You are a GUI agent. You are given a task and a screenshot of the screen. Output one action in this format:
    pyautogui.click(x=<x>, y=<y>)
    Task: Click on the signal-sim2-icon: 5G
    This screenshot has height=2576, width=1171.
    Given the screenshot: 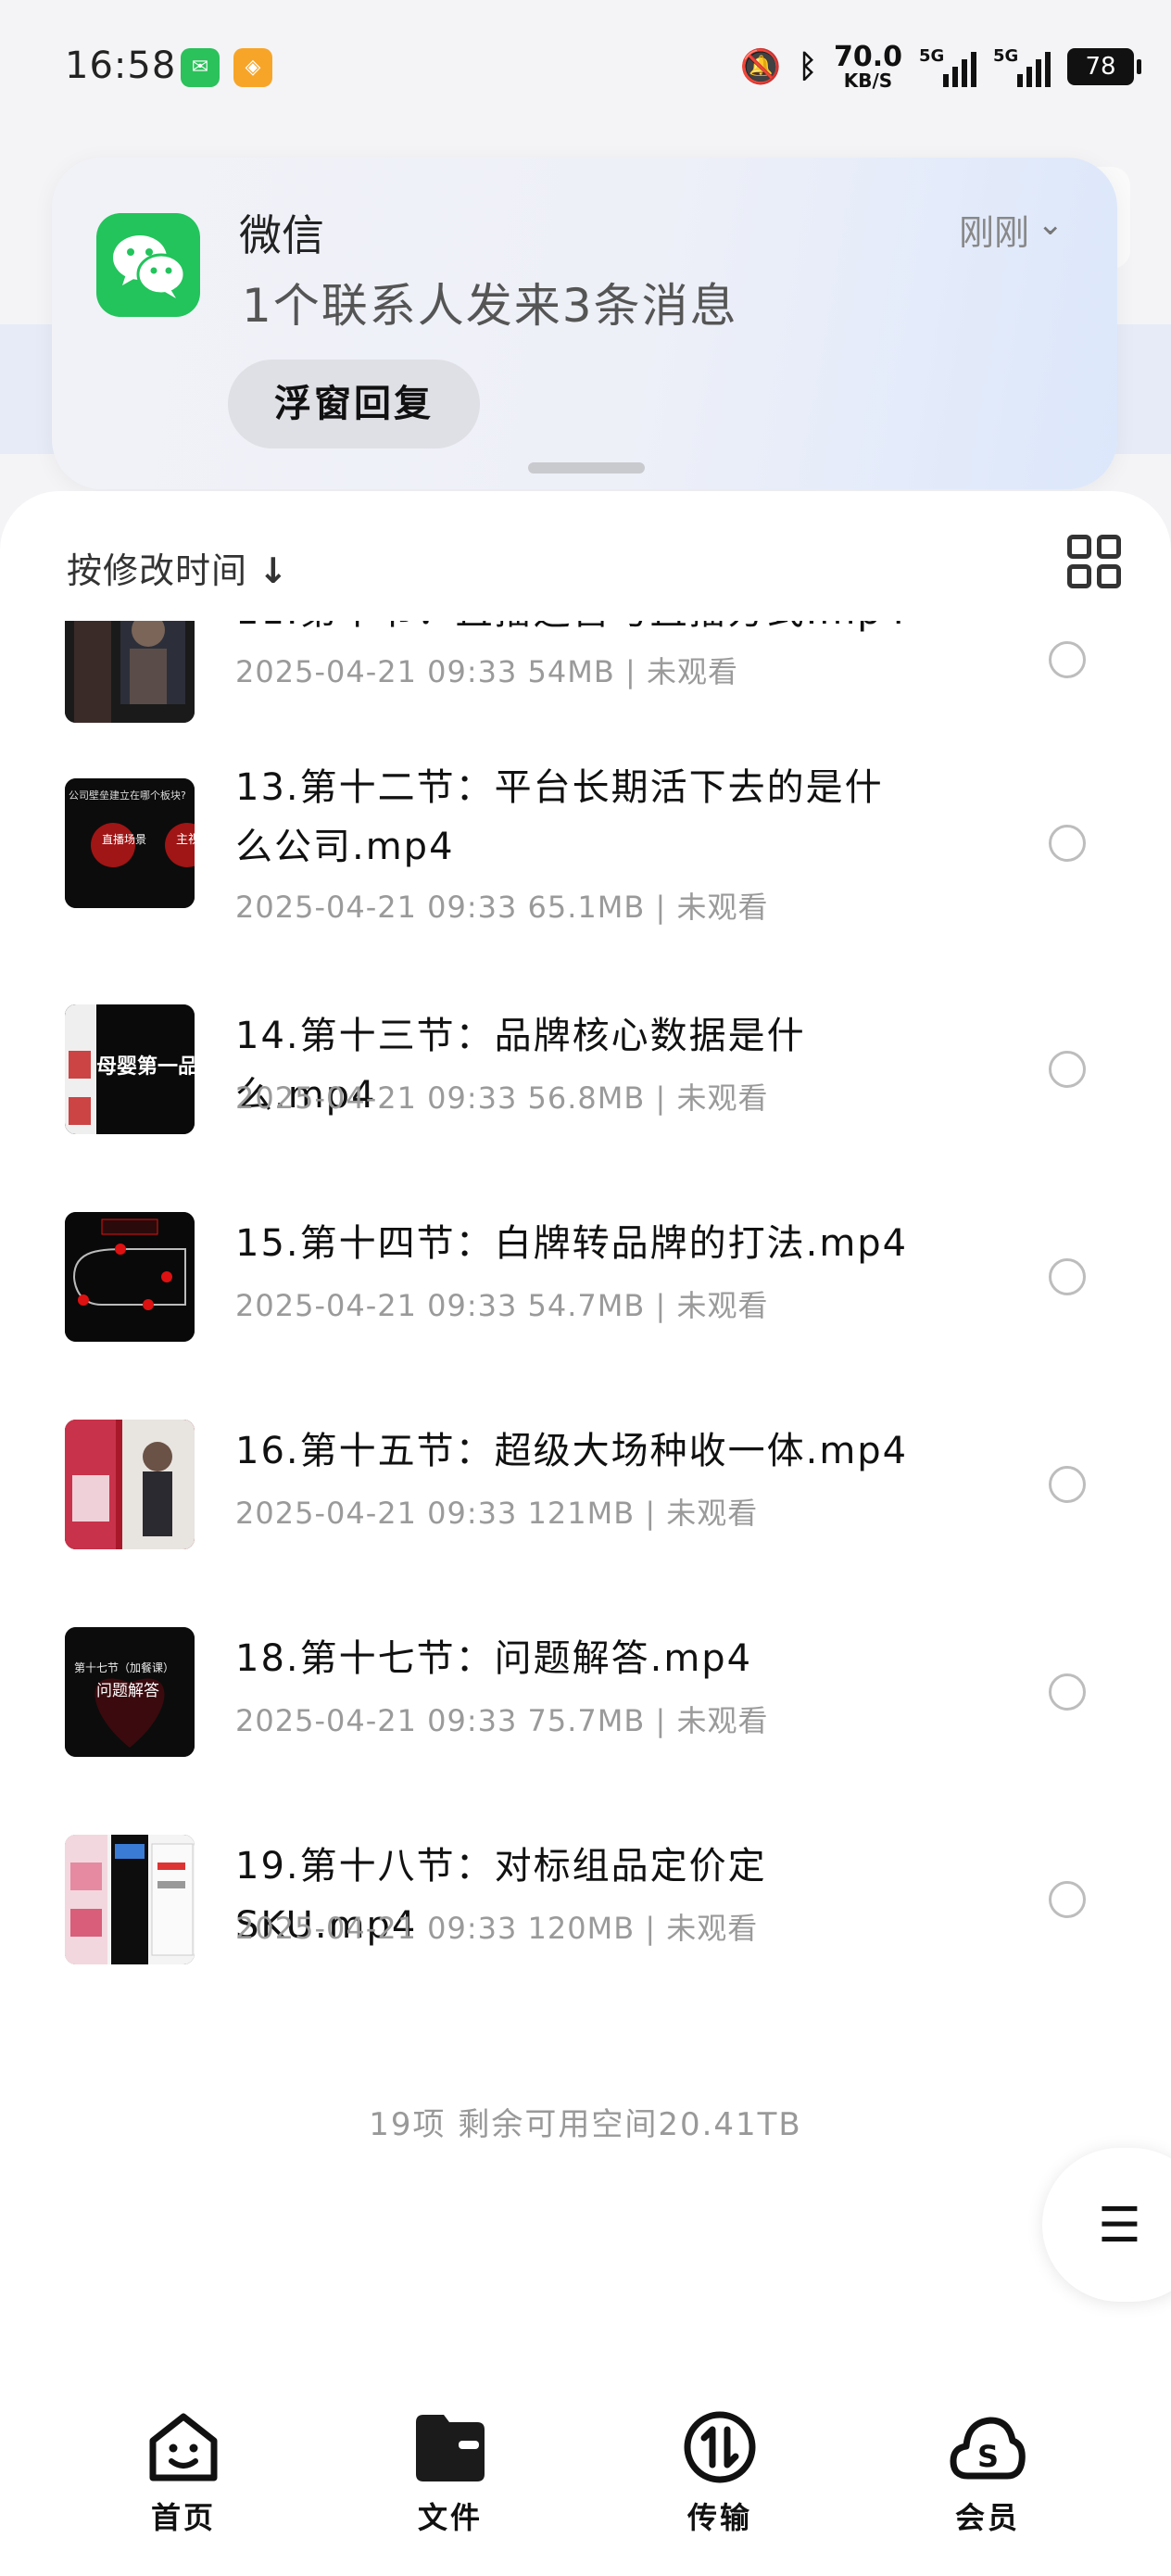 What is the action you would take?
    pyautogui.click(x=1022, y=66)
    